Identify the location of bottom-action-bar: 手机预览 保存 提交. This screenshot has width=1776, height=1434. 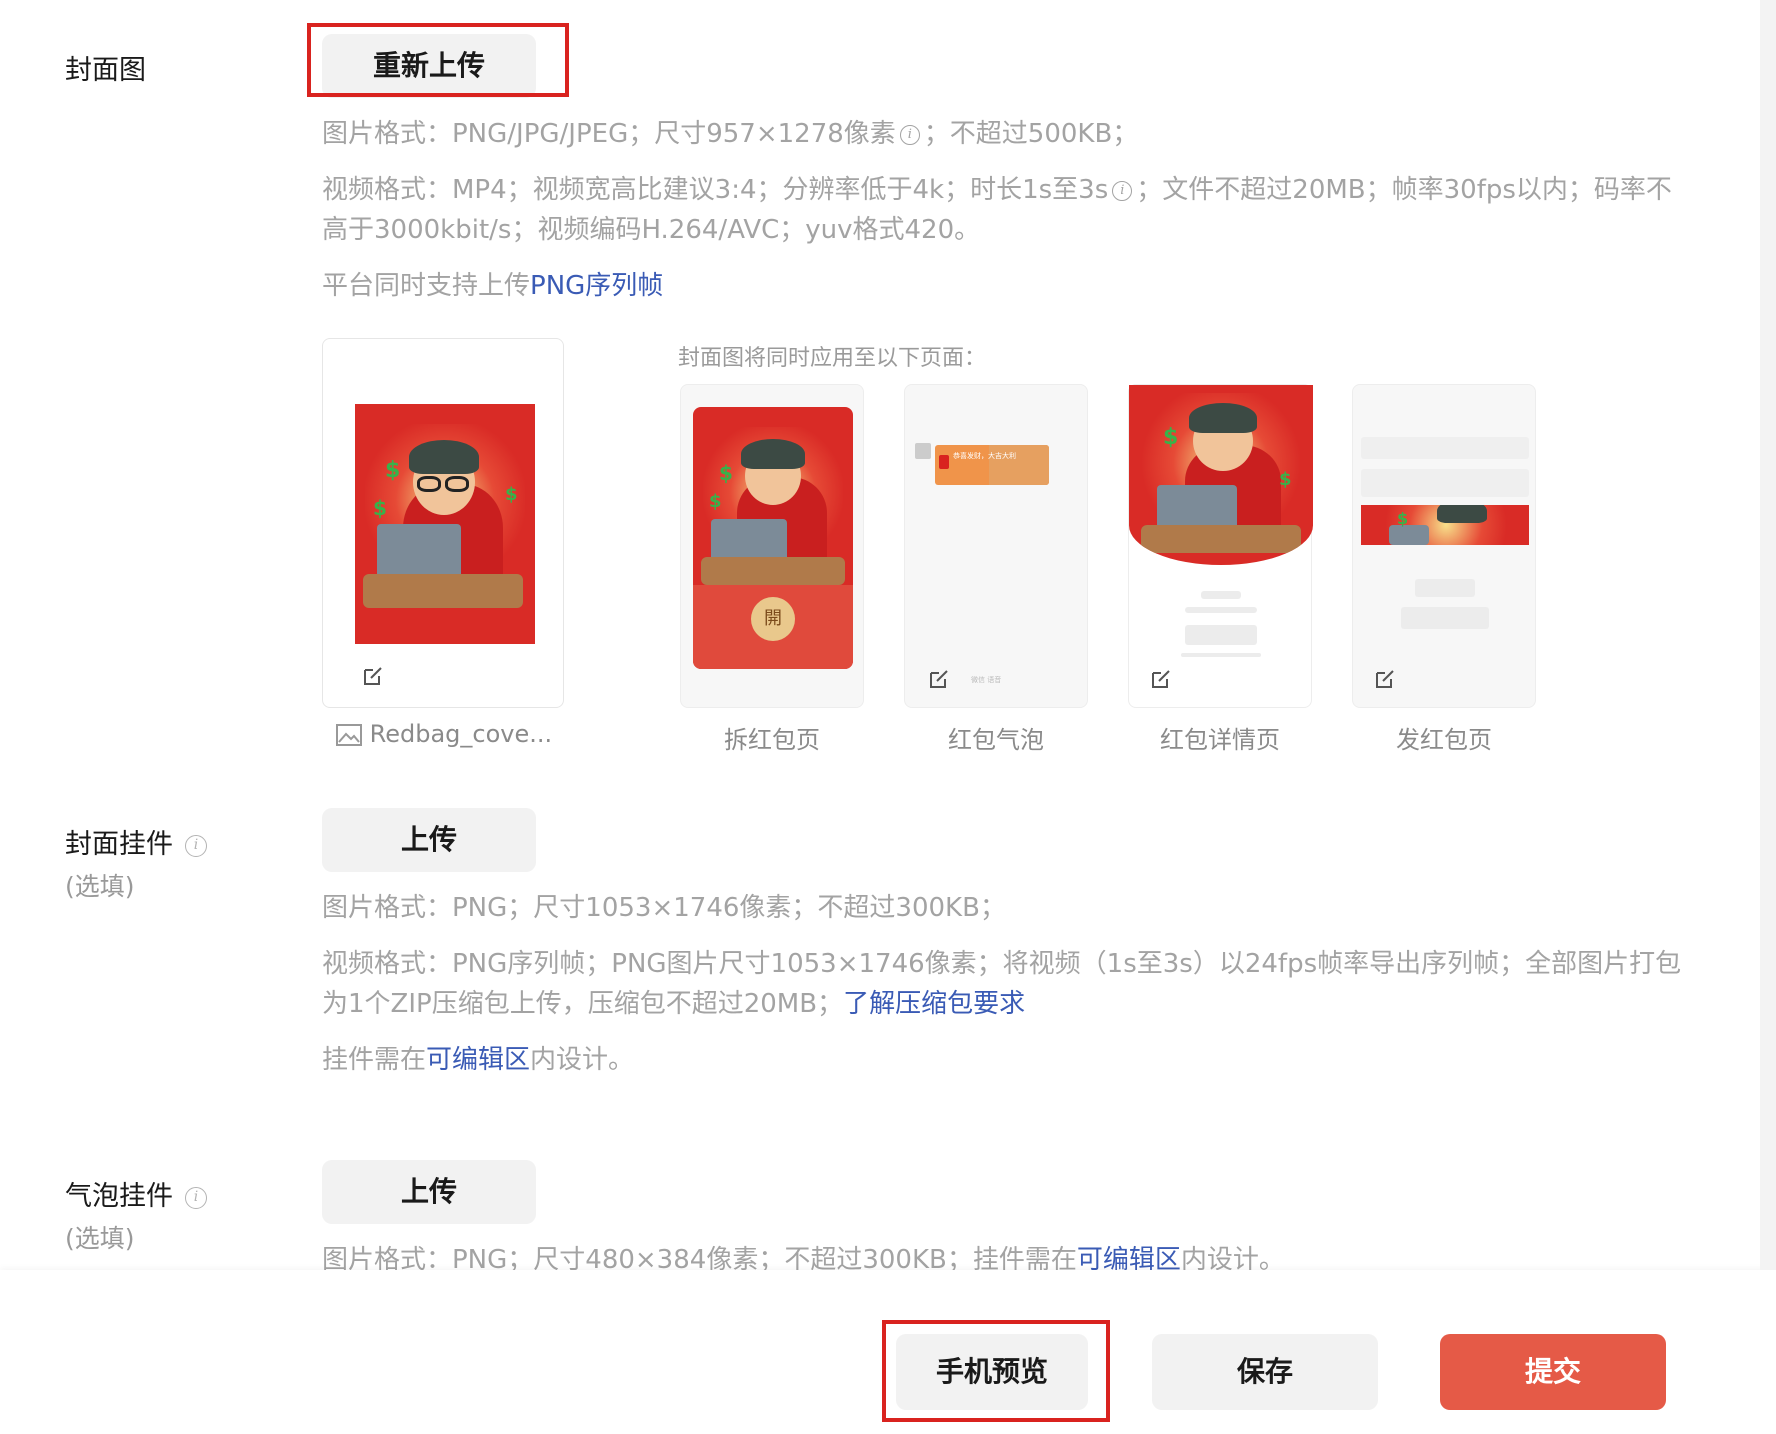
(888, 1352).